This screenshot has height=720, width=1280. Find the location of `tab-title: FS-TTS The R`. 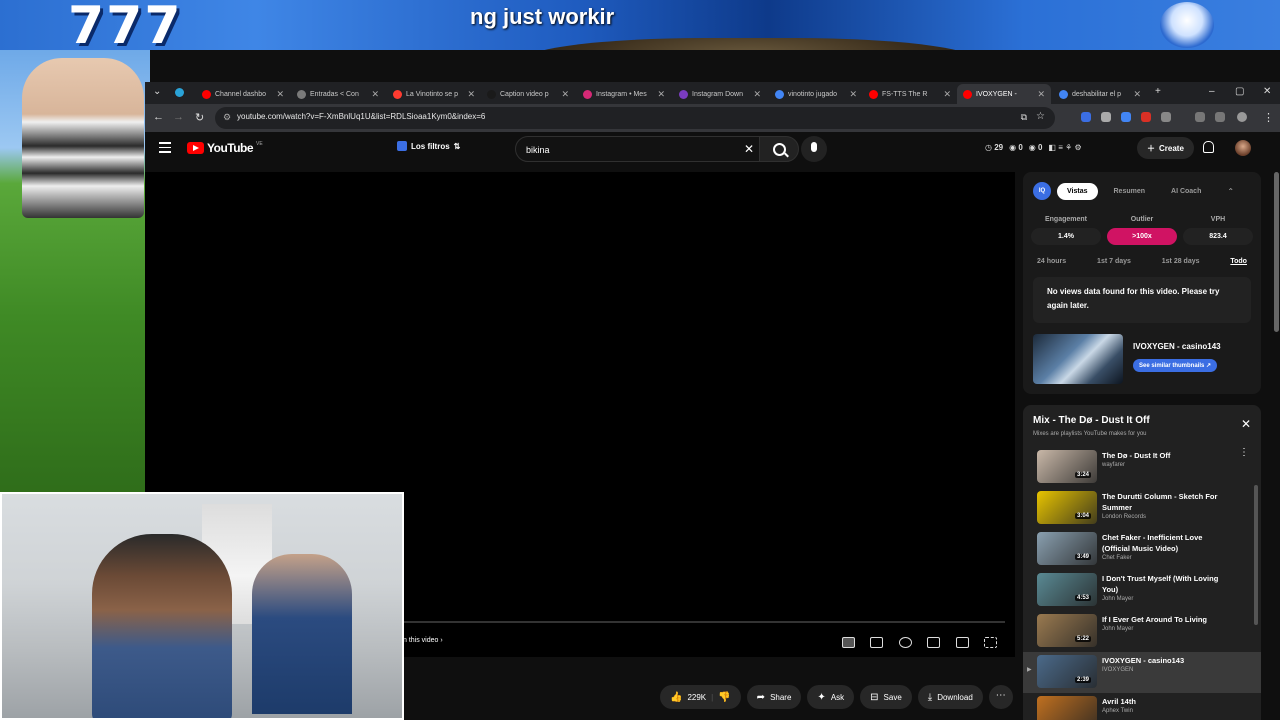

tab-title: FS-TTS The R is located at coordinates (905, 94).